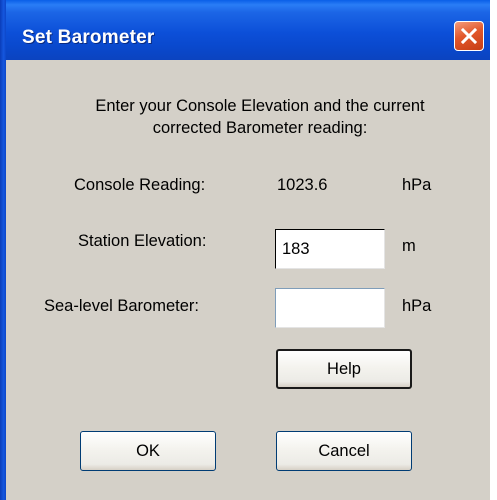 The height and width of the screenshot is (500, 497). Describe the element at coordinates (417, 306) in the screenshot. I see `sea-level-barometer-unit: hPa` at that location.